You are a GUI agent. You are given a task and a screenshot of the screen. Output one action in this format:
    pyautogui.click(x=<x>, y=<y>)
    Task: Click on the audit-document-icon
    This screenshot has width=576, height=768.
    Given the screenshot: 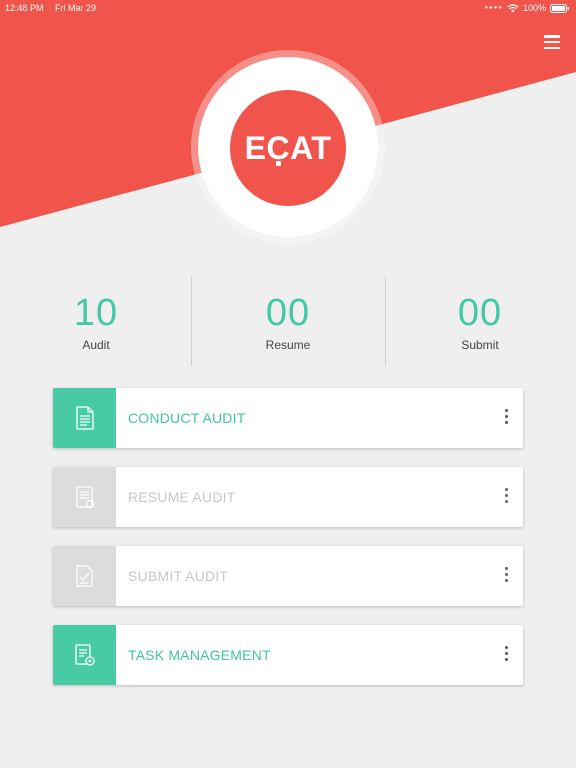 What is the action you would take?
    pyautogui.click(x=84, y=418)
    